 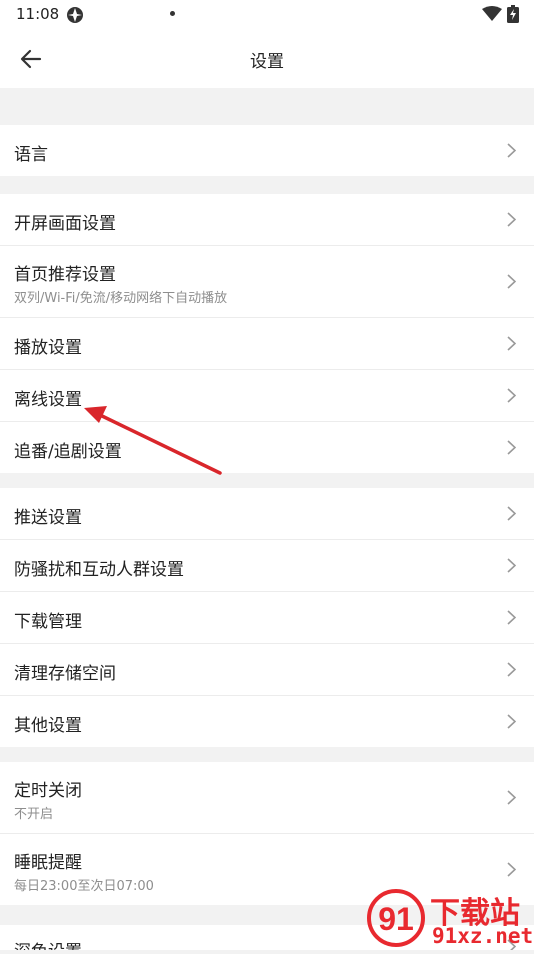 What do you see at coordinates (492, 13) in the screenshot?
I see `wifi-icon` at bounding box center [492, 13].